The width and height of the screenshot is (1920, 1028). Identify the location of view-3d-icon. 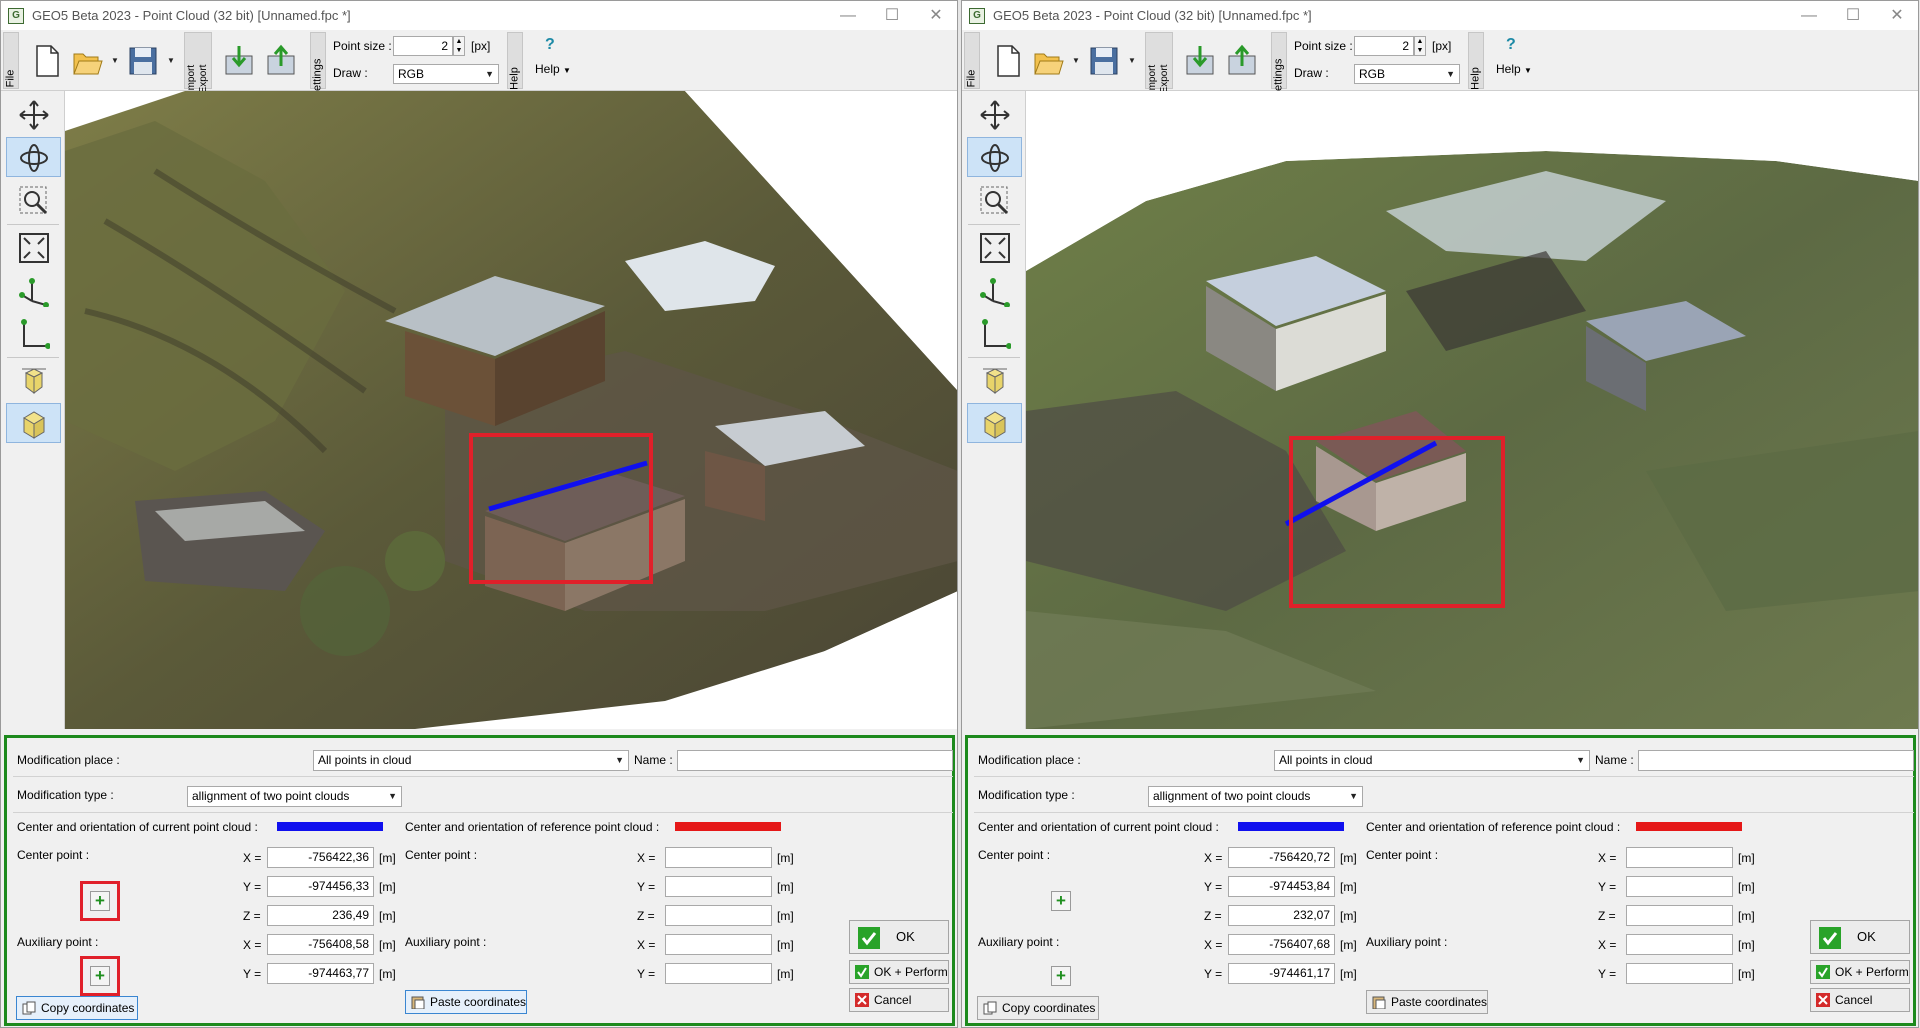
(995, 425).